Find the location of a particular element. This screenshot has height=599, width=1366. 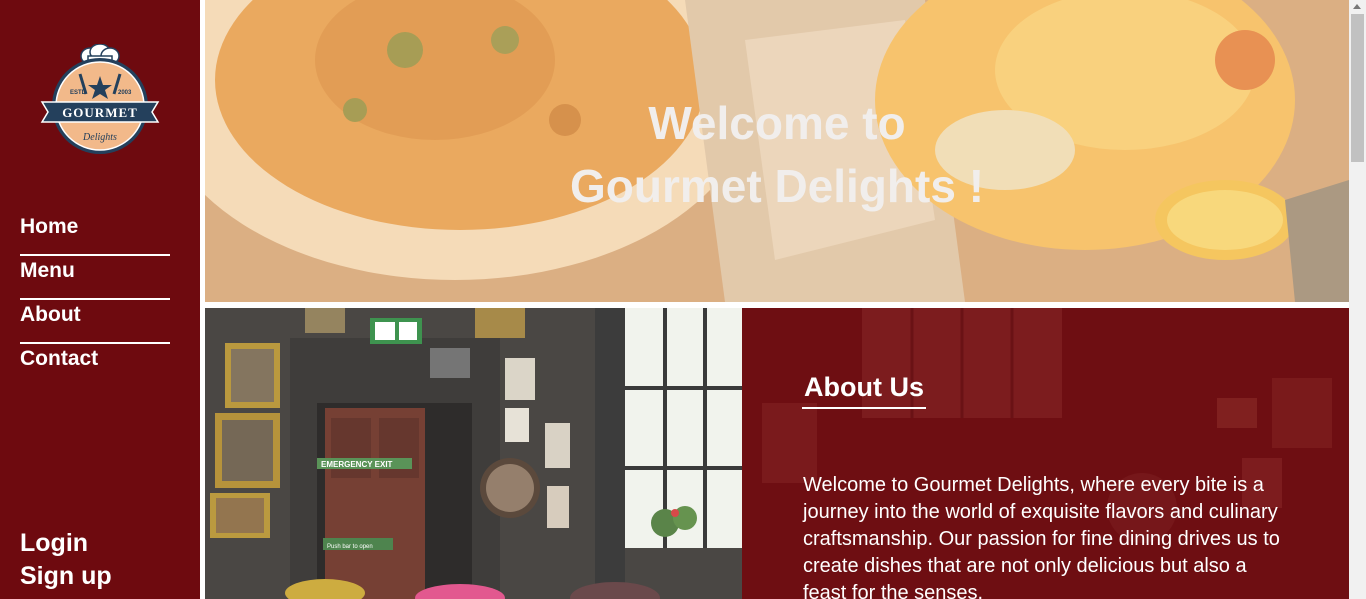

nav-menu: Menu is located at coordinates (95, 278).